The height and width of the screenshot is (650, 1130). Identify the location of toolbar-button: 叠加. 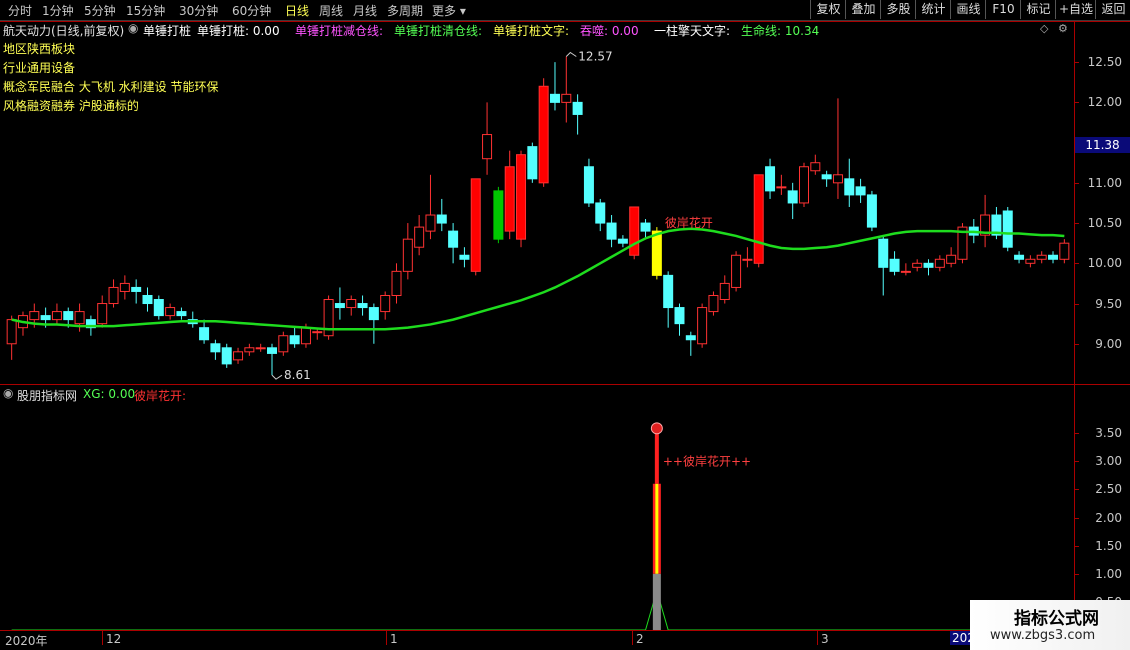
(863, 9).